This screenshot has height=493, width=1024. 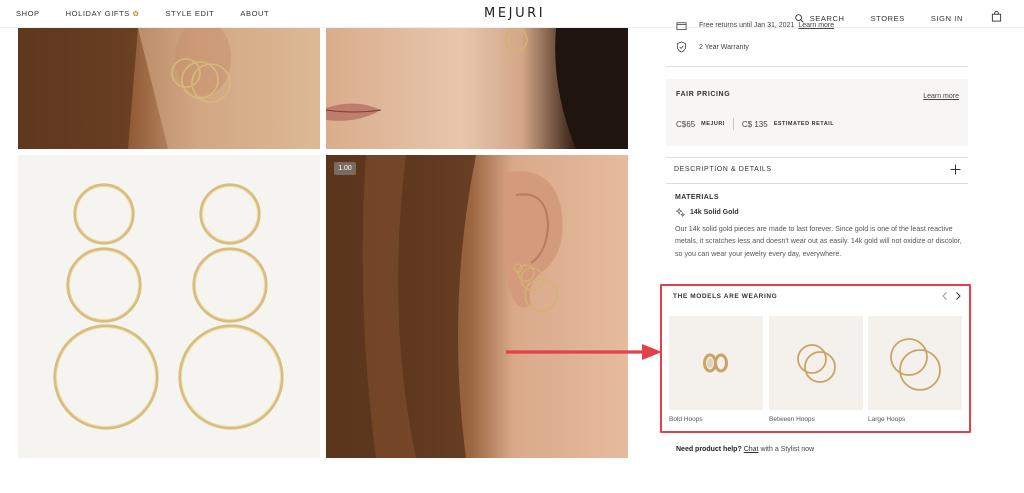 What do you see at coordinates (958, 296) in the screenshot?
I see `chevron-right-icon` at bounding box center [958, 296].